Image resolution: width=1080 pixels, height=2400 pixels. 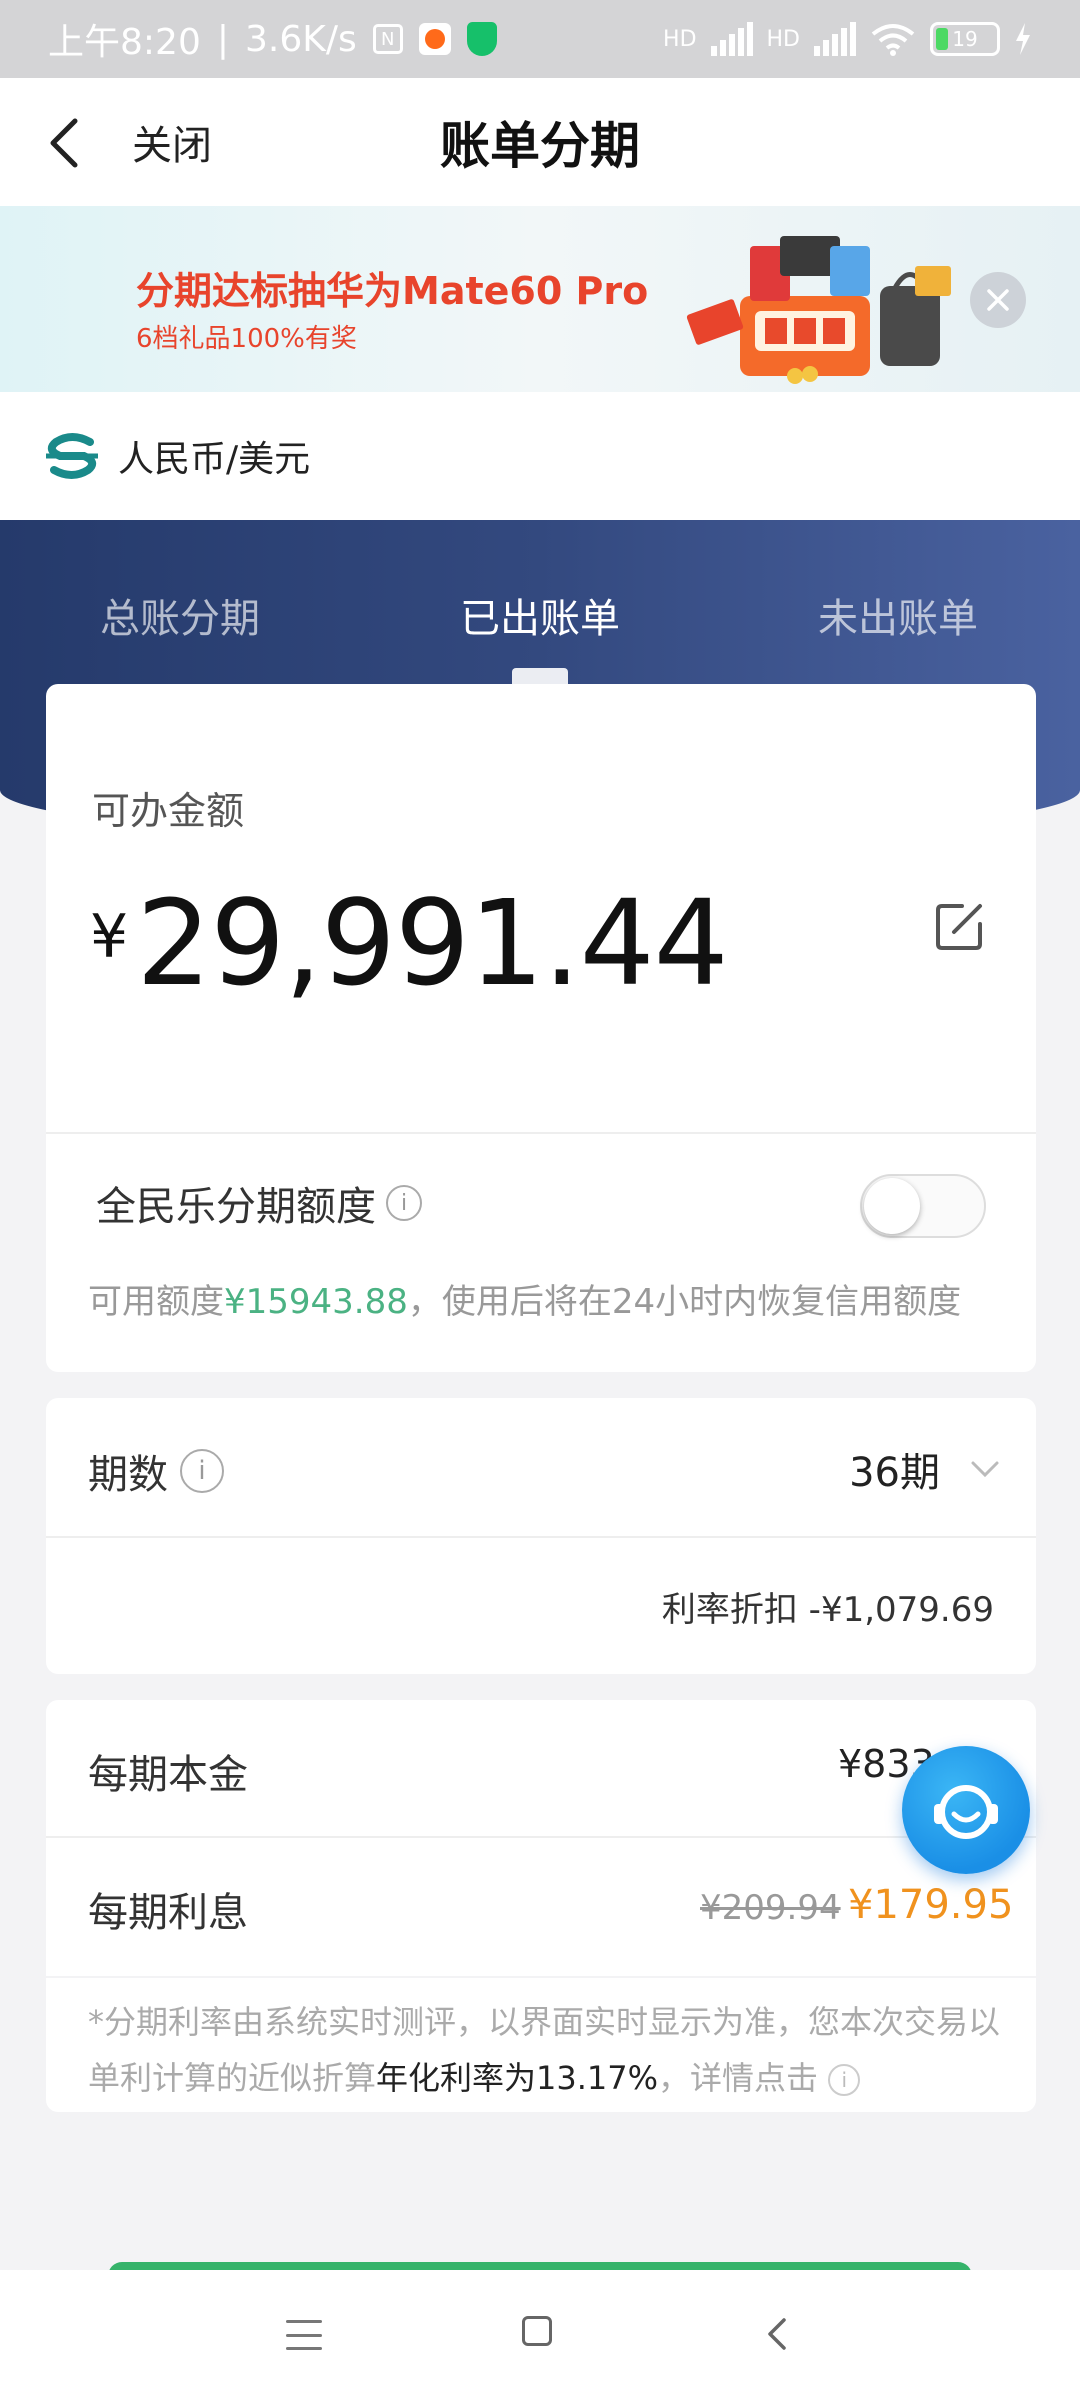 What do you see at coordinates (778, 2334) in the screenshot?
I see `back-nav-icon` at bounding box center [778, 2334].